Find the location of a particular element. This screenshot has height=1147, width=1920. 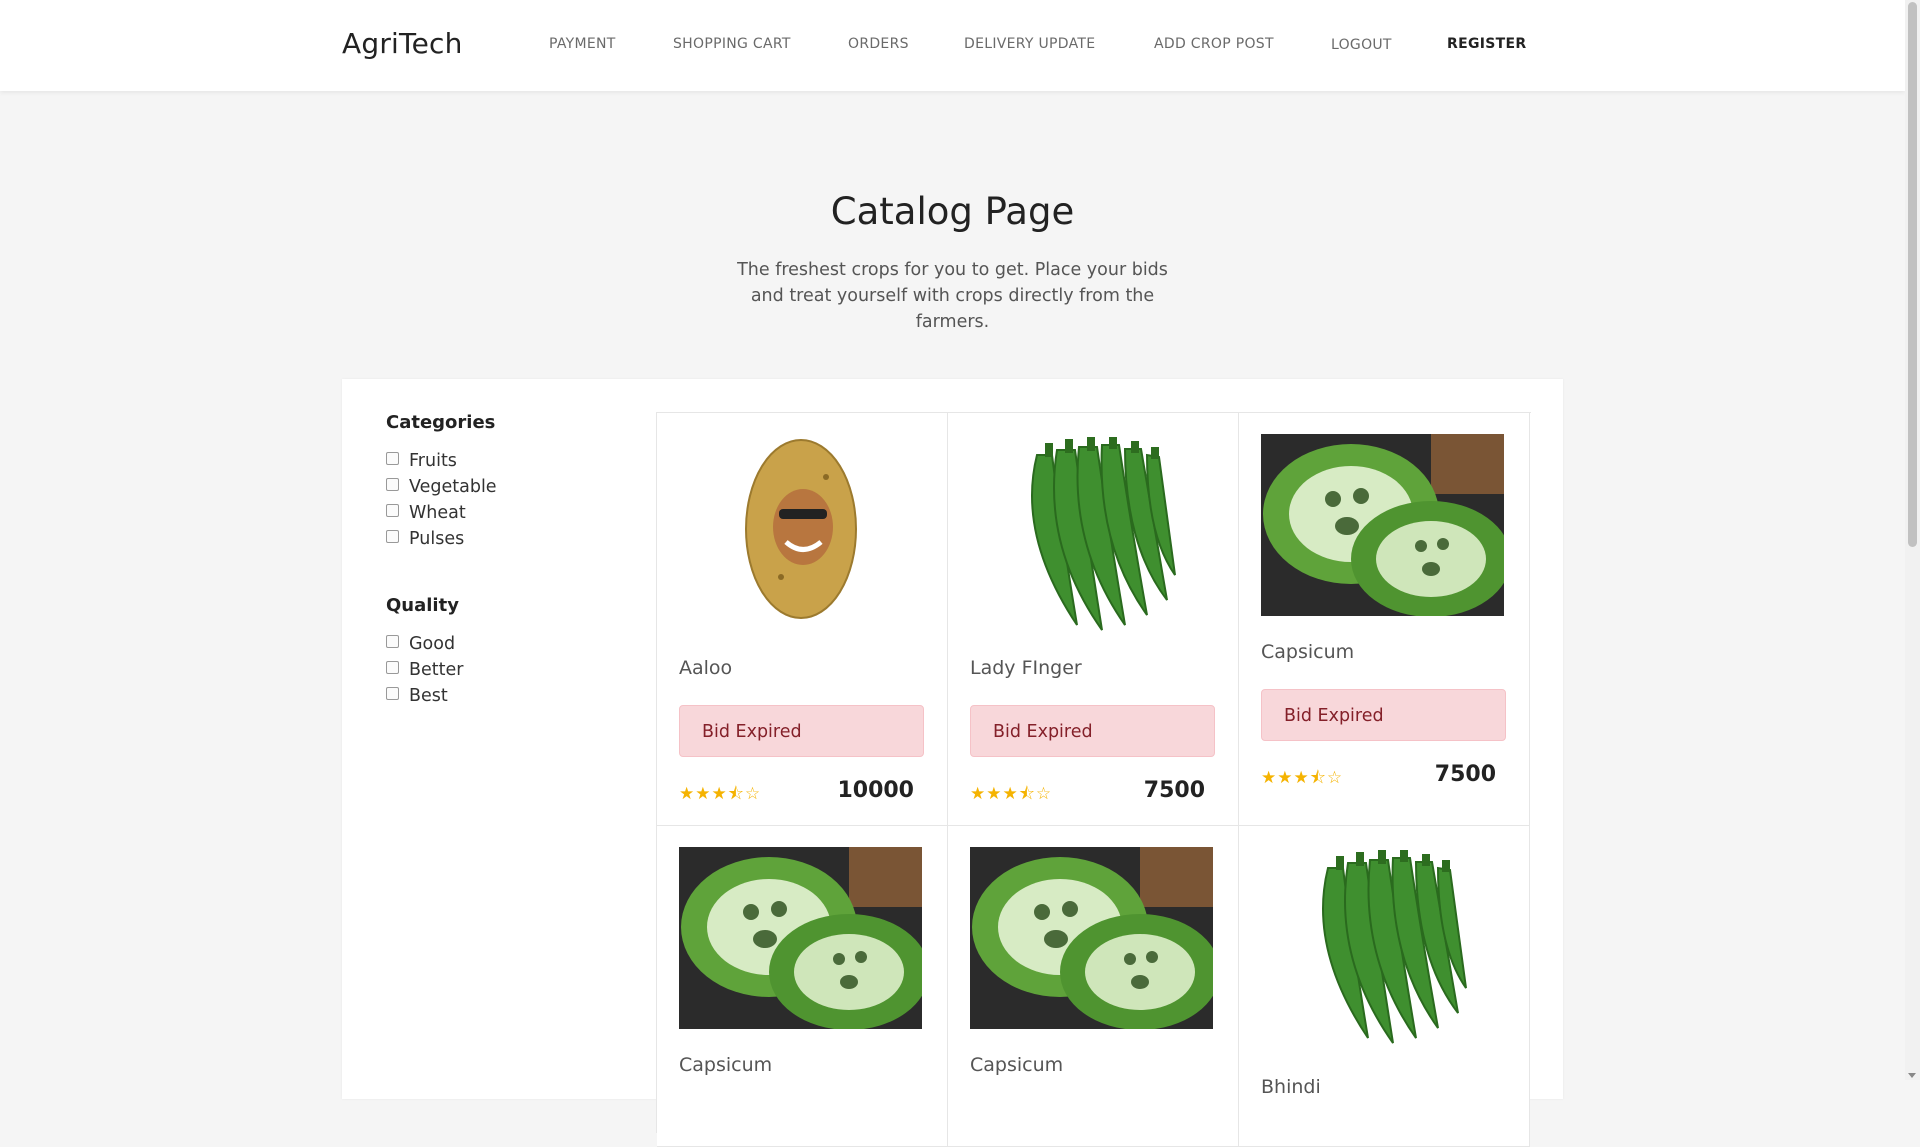

nav-orders: ORDERS is located at coordinates (878, 44).